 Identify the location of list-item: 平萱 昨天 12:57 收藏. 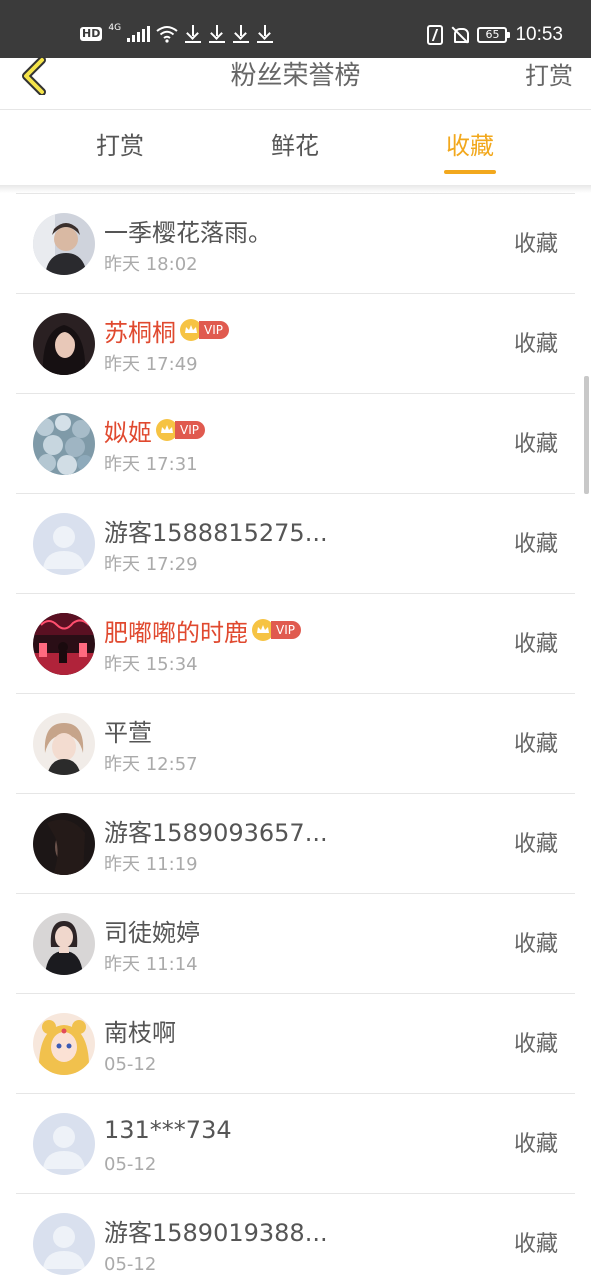
(295, 744).